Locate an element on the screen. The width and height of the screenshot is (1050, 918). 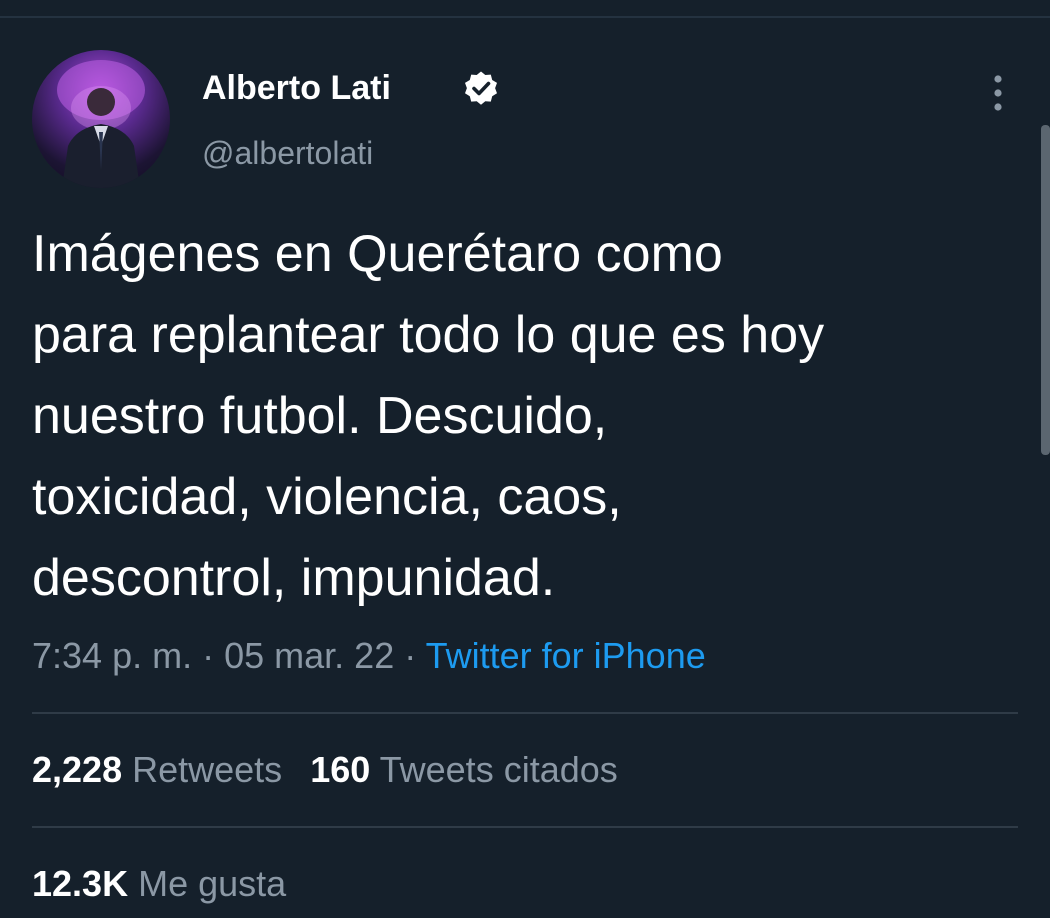
quote-tweets-count: 160 is located at coordinates (340, 769).